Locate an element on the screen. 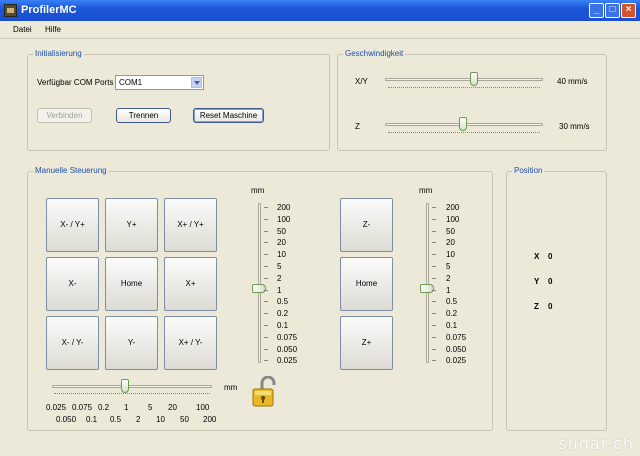  speed-z-slider-thumb is located at coordinates (463, 124).